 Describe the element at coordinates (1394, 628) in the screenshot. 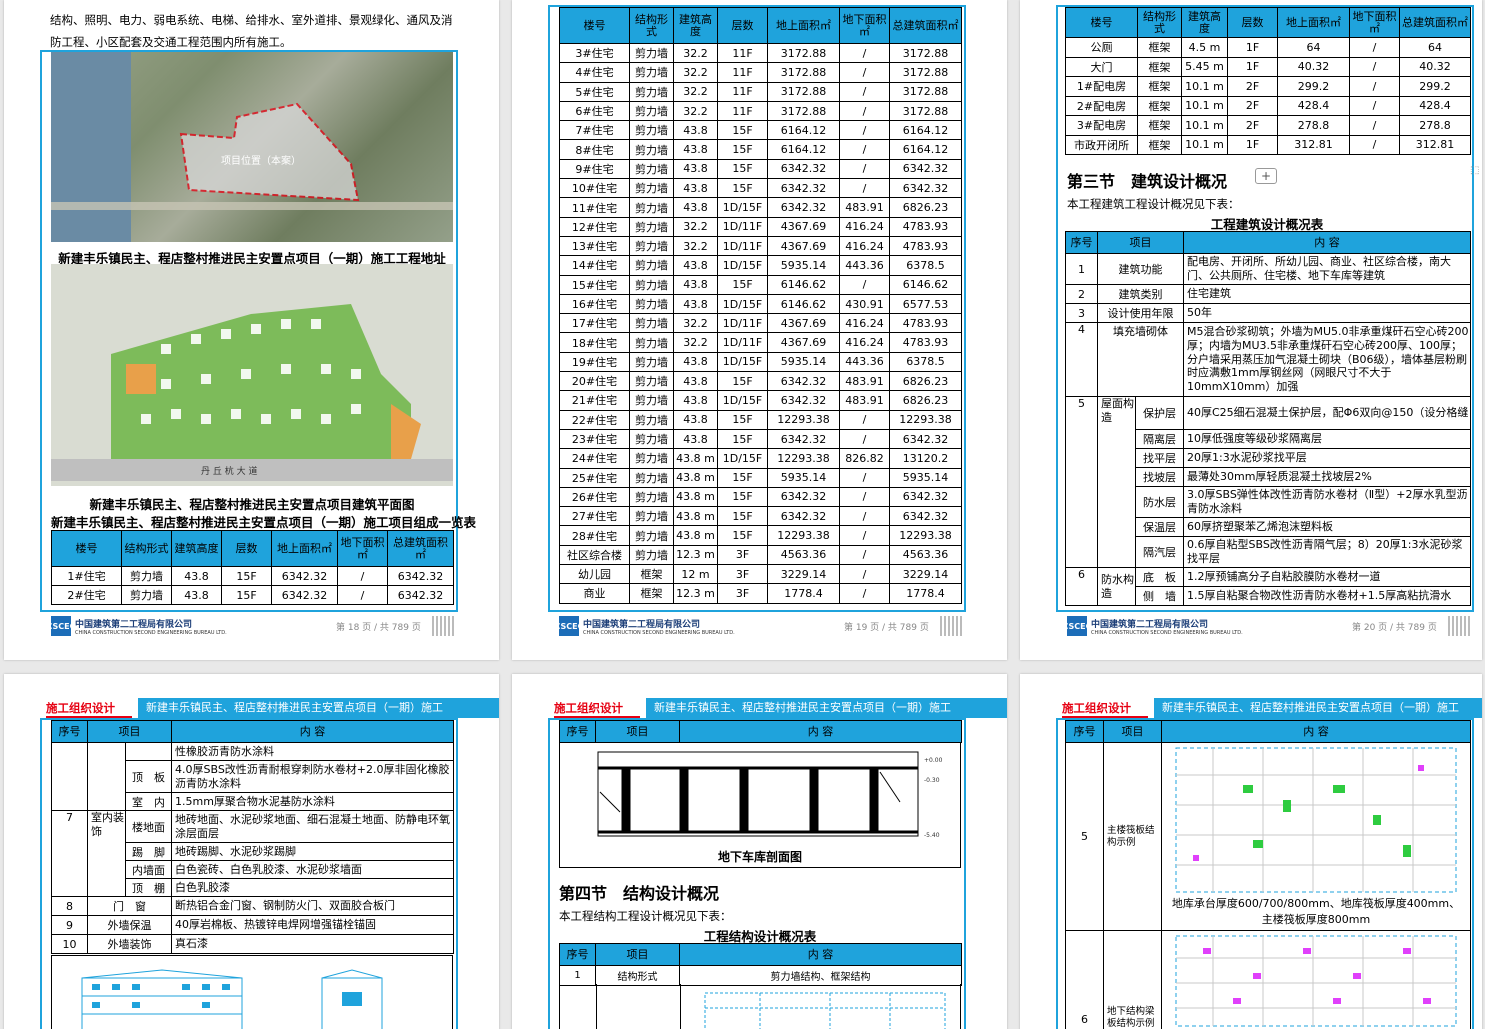

I see `page-number: 第 20 页 / 共 789 页` at that location.